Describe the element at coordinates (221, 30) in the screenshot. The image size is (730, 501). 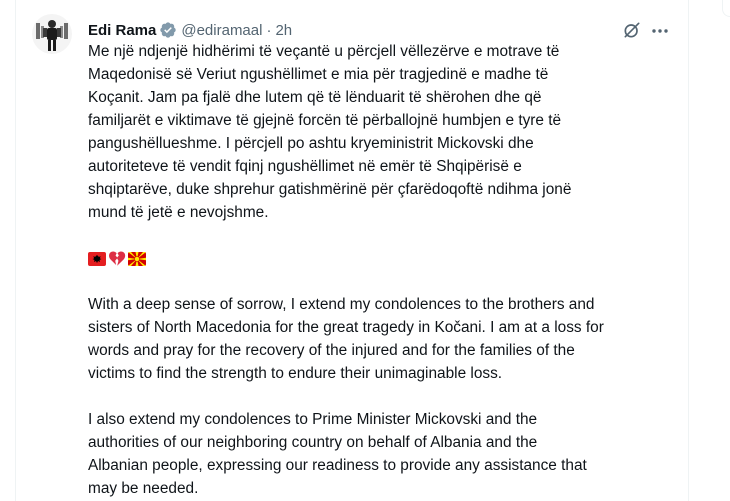
I see `author-handle: @ediramaal` at that location.